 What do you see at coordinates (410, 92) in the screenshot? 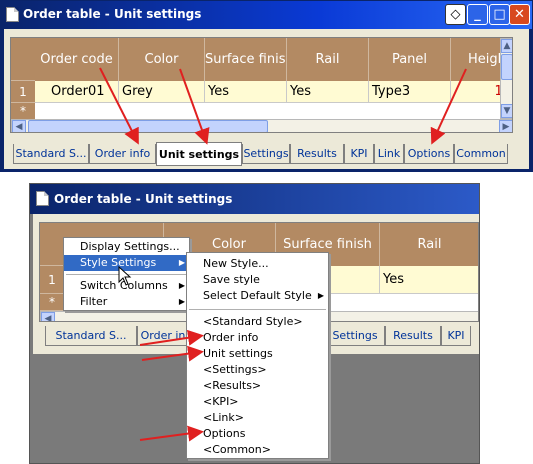
I see `cell-panel: Type3` at bounding box center [410, 92].